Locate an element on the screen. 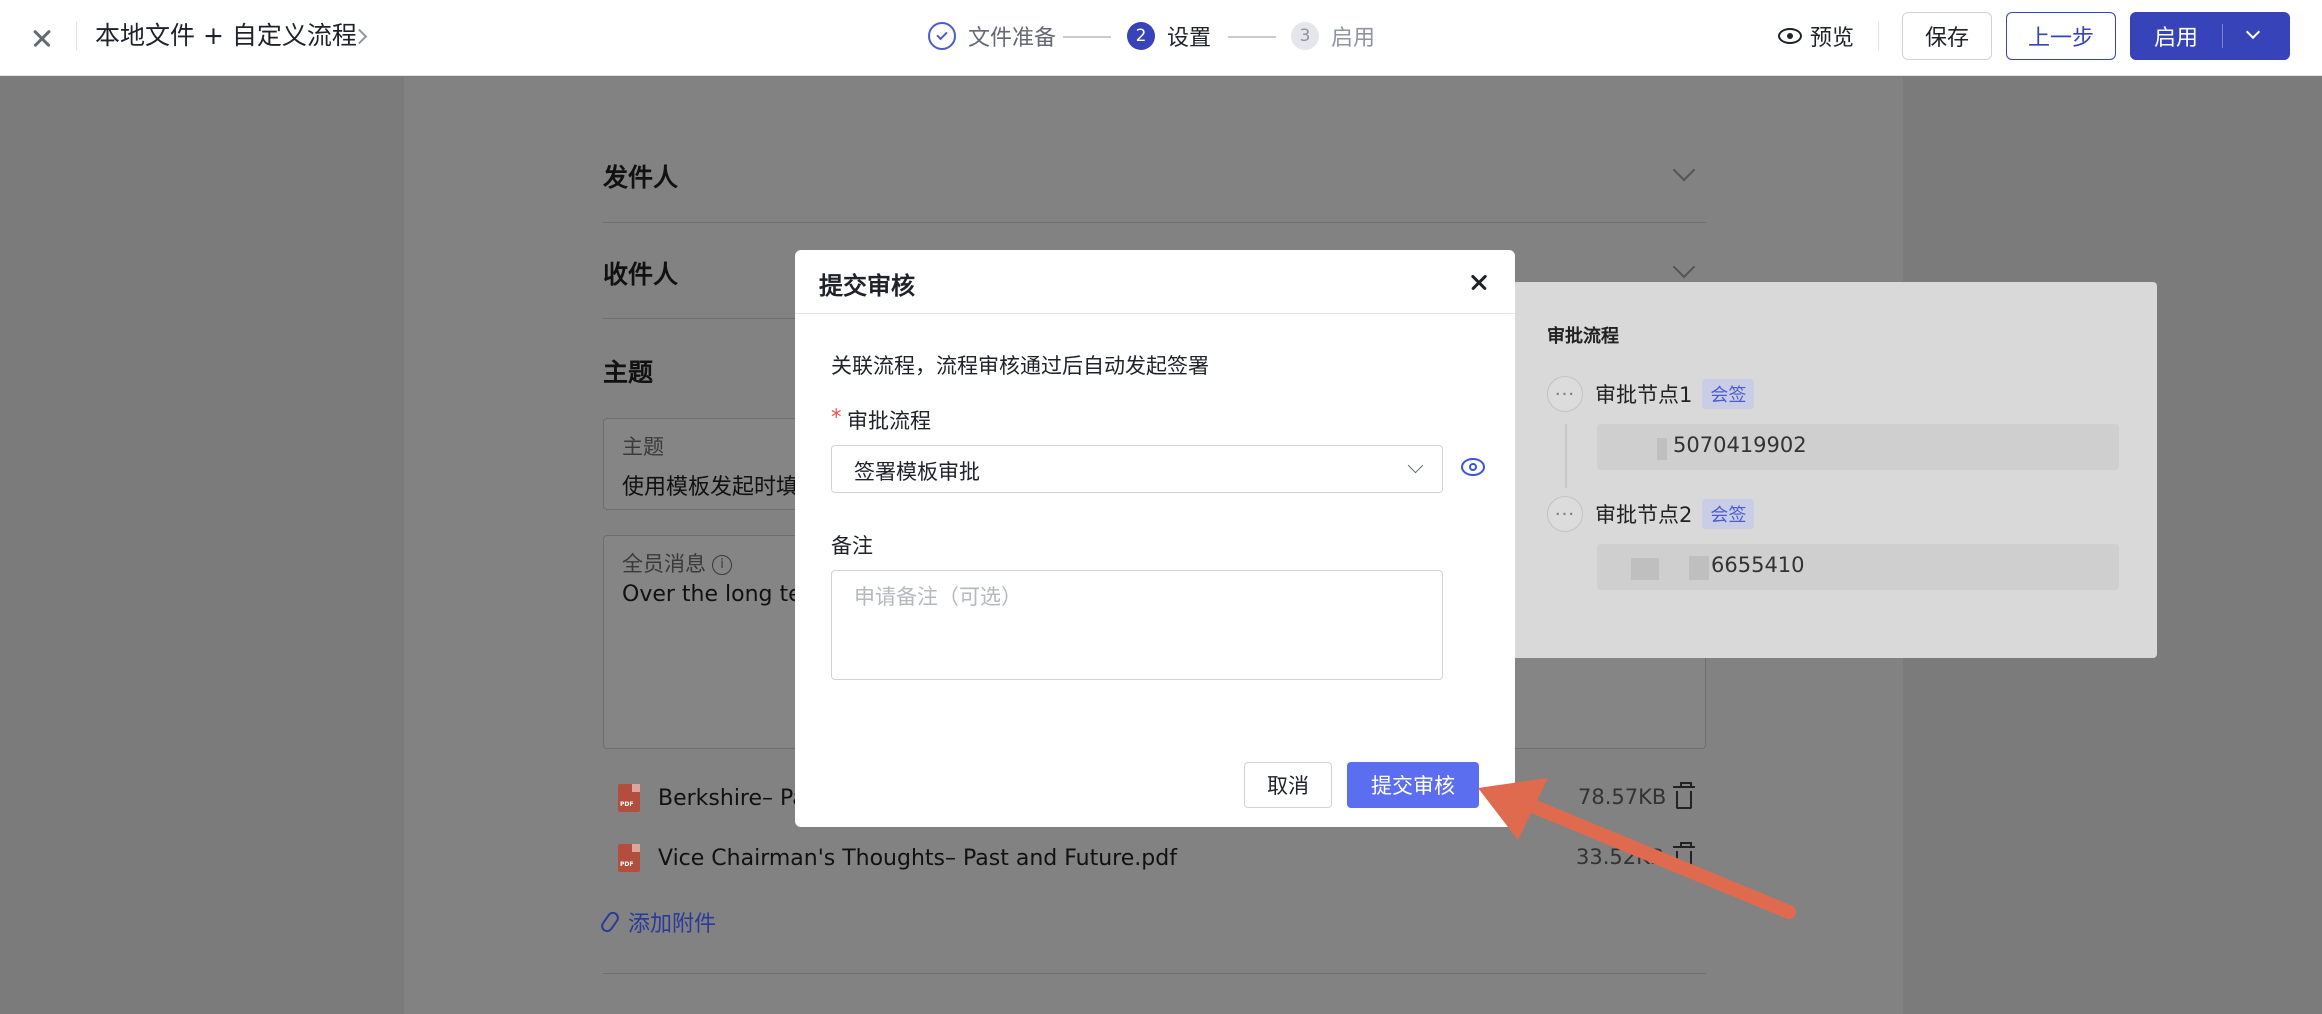 The height and width of the screenshot is (1014, 2322). section-sender: 发件人 is located at coordinates (640, 176).